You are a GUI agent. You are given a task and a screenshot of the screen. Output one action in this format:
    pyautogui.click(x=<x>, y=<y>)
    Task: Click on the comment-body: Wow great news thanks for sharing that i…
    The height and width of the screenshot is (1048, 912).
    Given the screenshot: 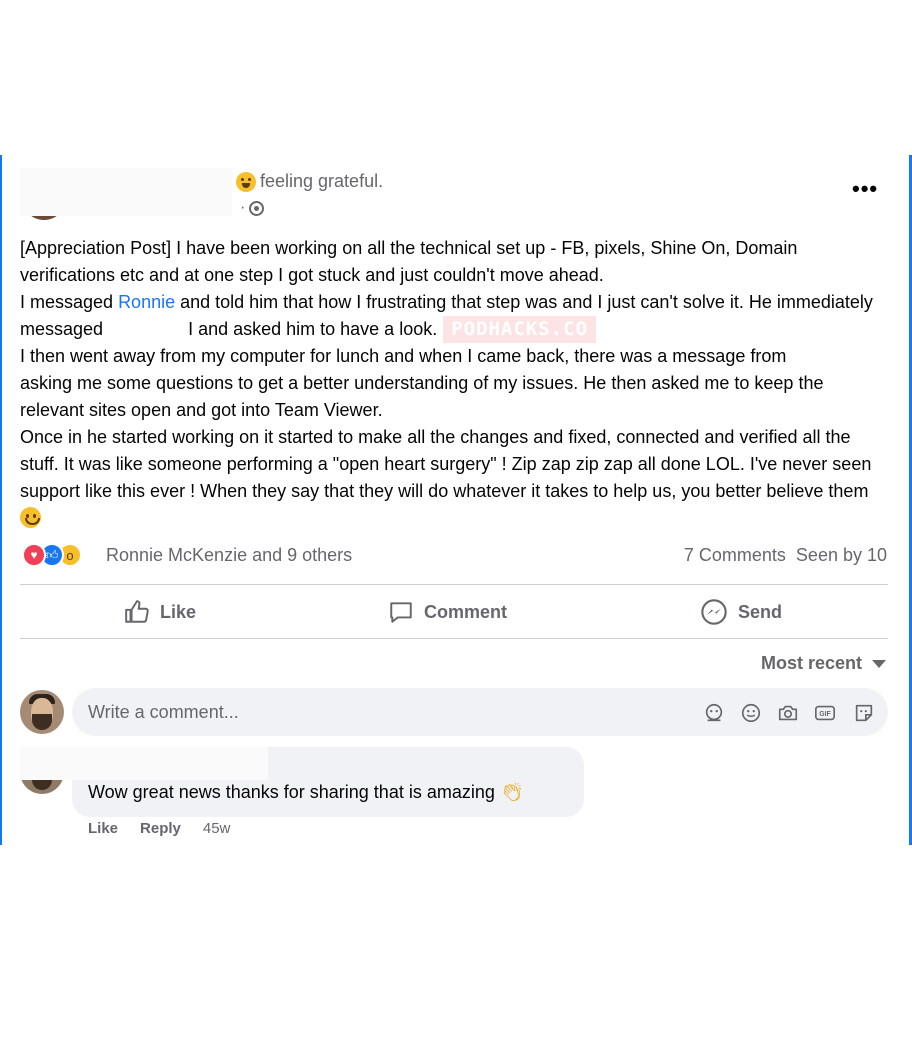 What is the action you would take?
    pyautogui.click(x=291, y=792)
    